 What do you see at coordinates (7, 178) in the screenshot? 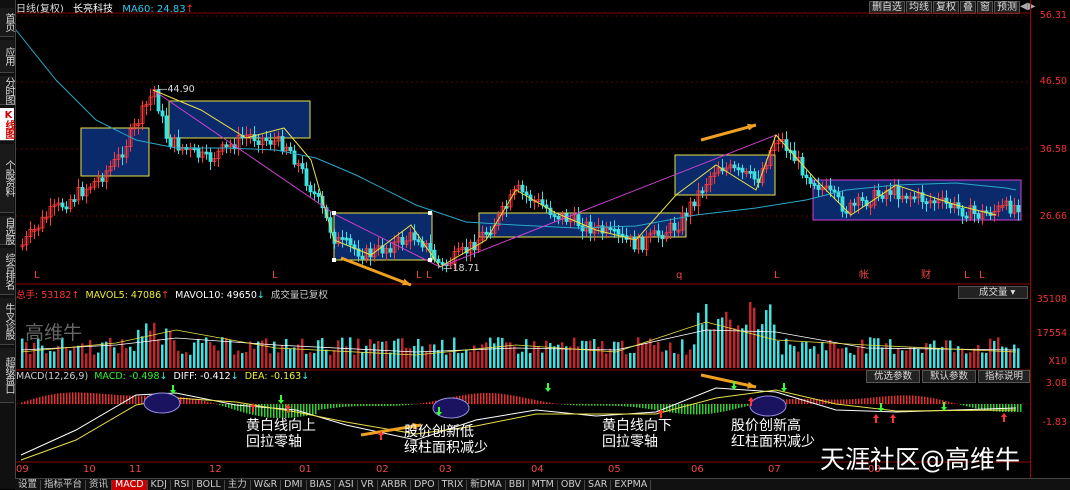
I see `sidebar-item-4: 个股资料` at bounding box center [7, 178].